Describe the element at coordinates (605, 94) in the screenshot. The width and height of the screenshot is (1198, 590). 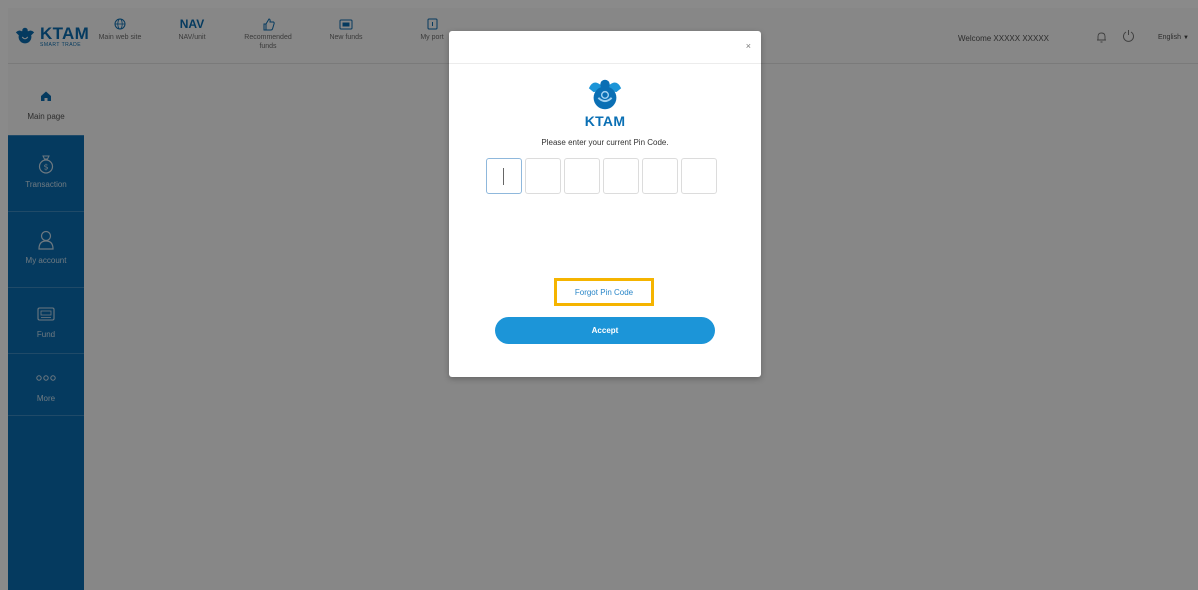
I see `ktam-bird-logo-icon` at that location.